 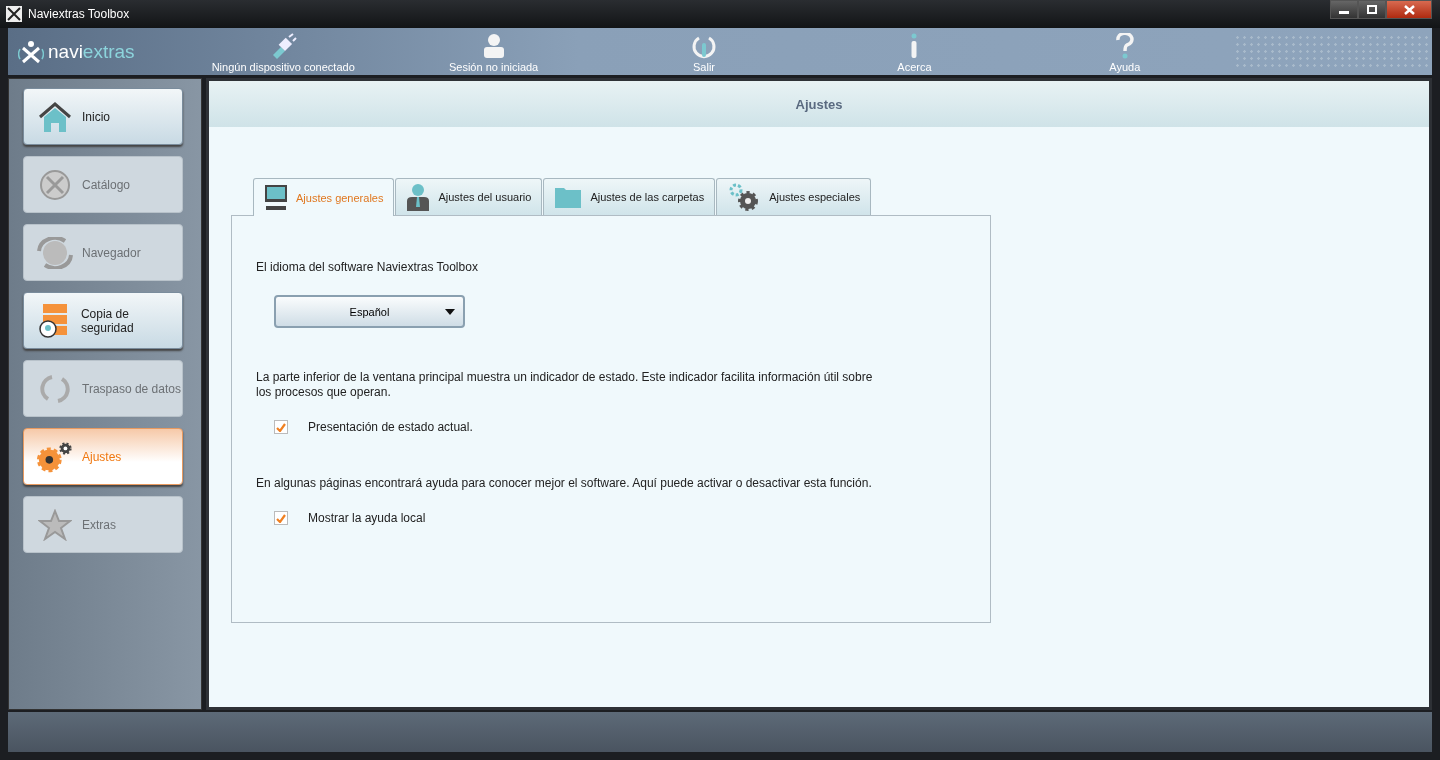 I want to click on maximize-button, so click(x=1372, y=9).